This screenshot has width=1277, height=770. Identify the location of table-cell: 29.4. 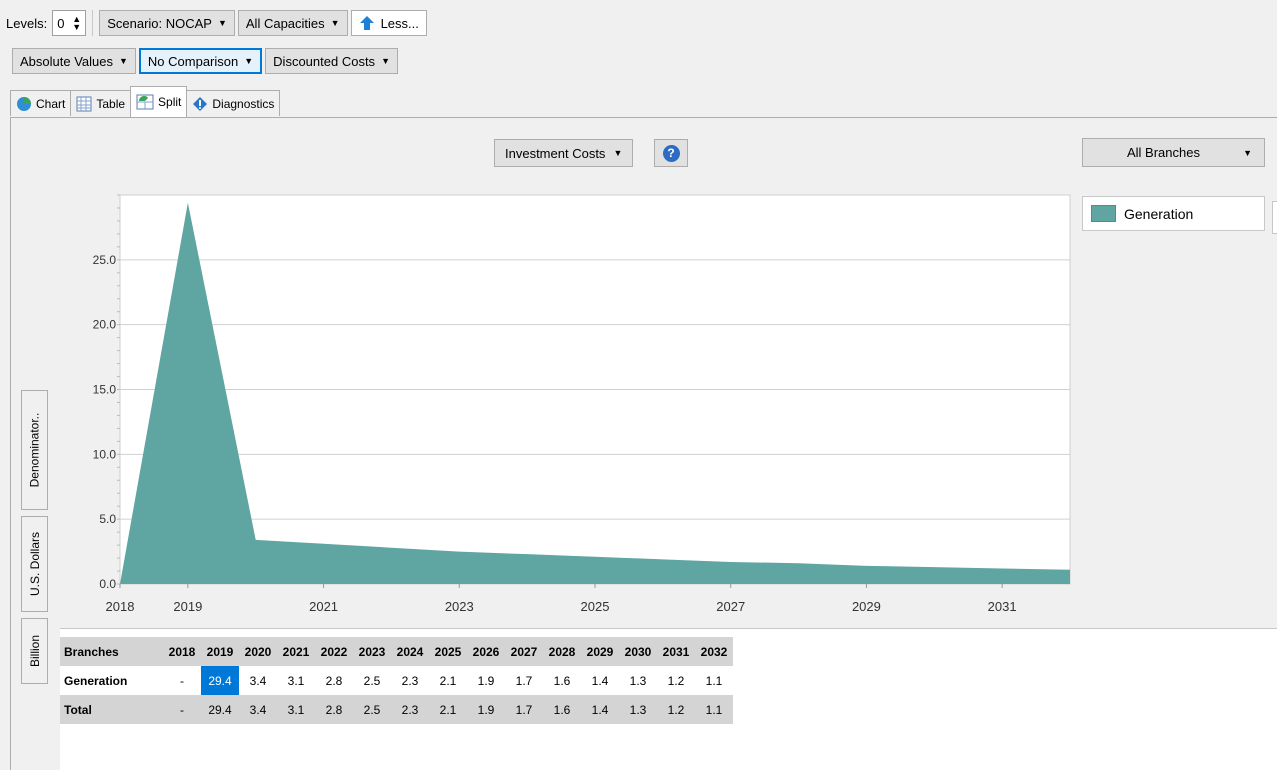
(220, 680).